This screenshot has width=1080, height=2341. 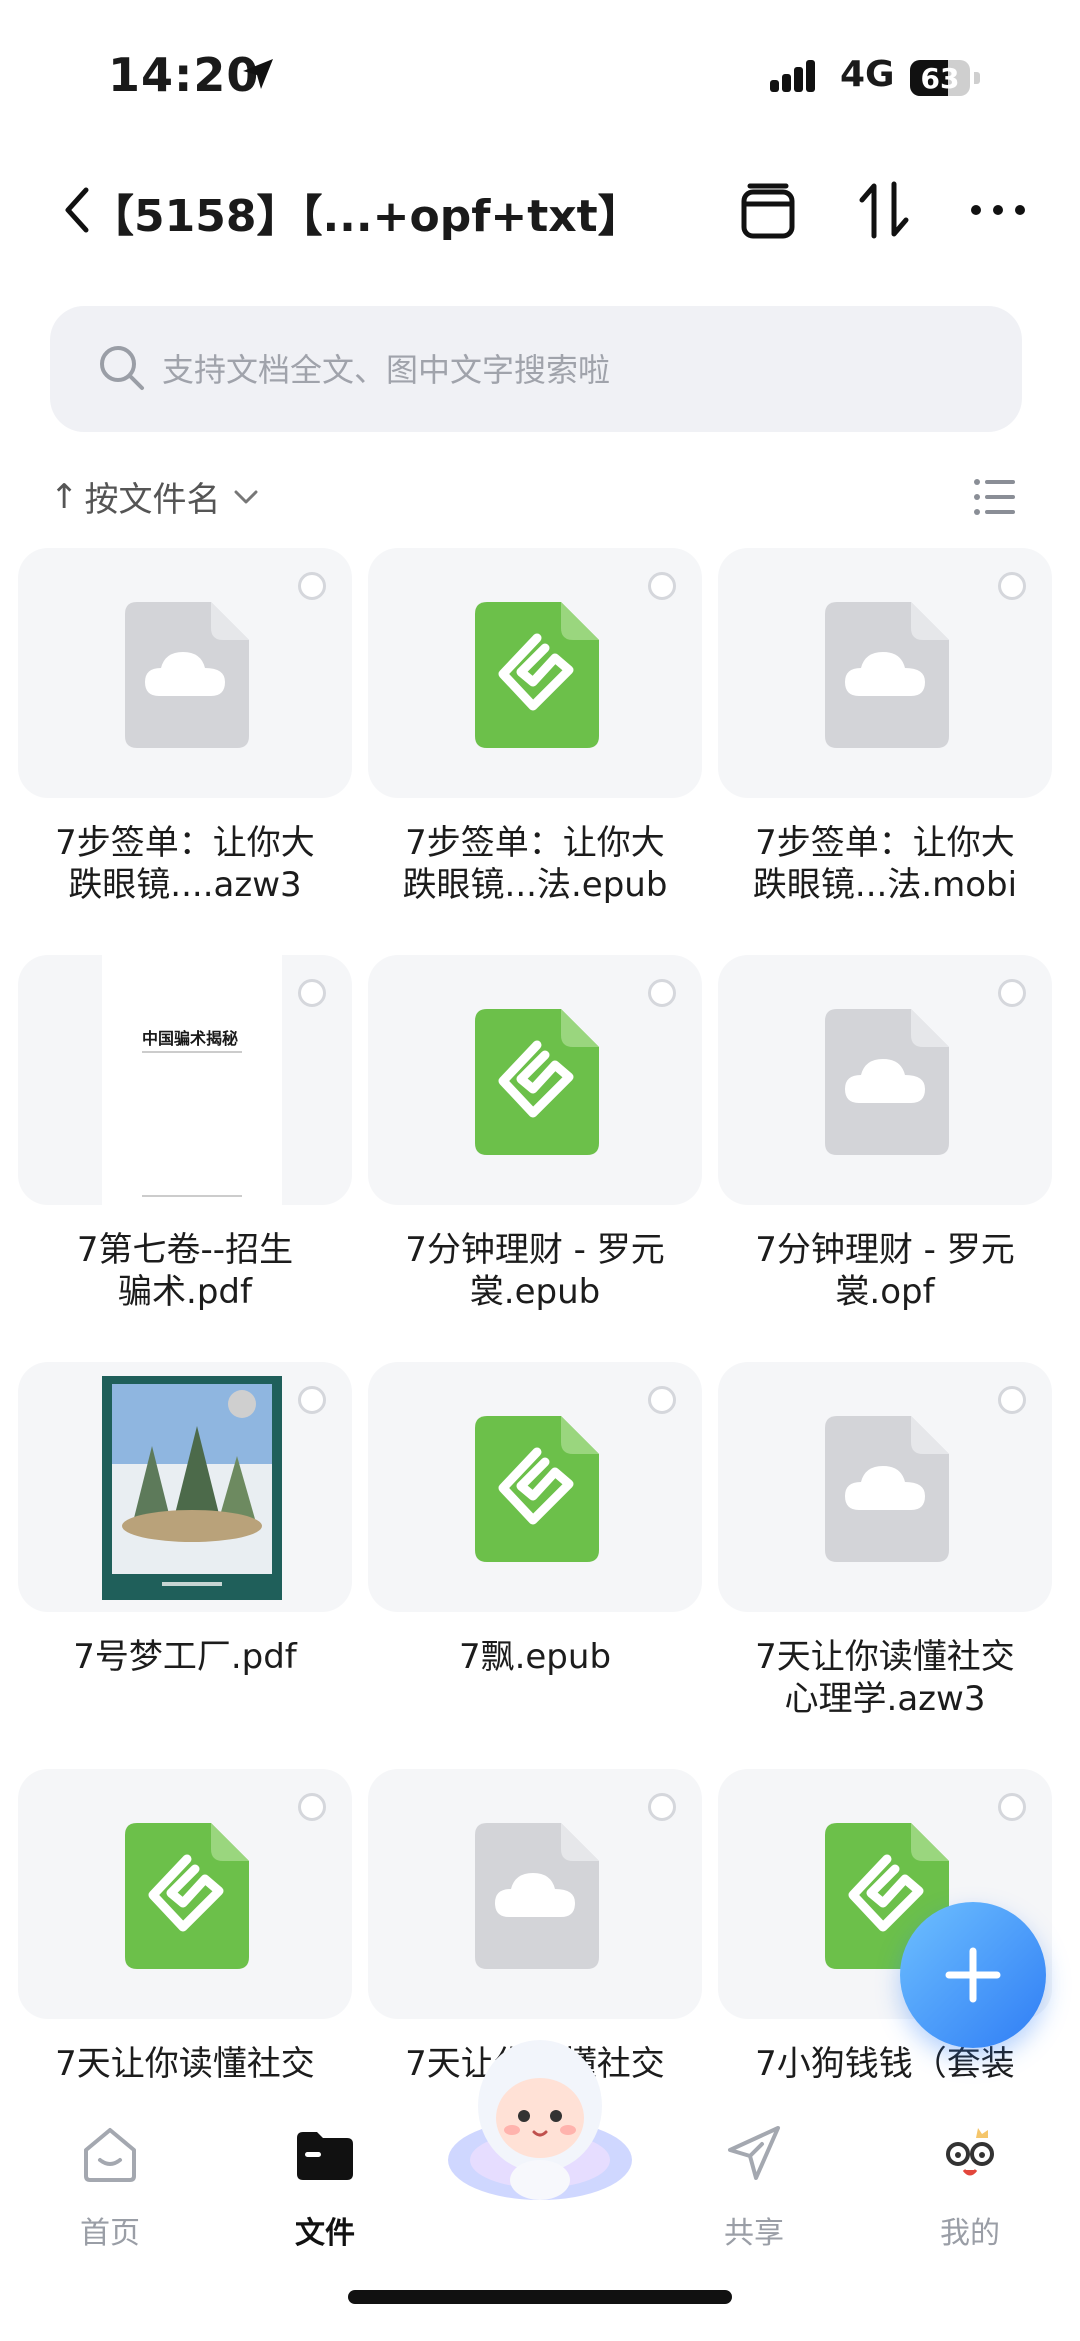 I want to click on home-indicator, so click(x=540, y=2297).